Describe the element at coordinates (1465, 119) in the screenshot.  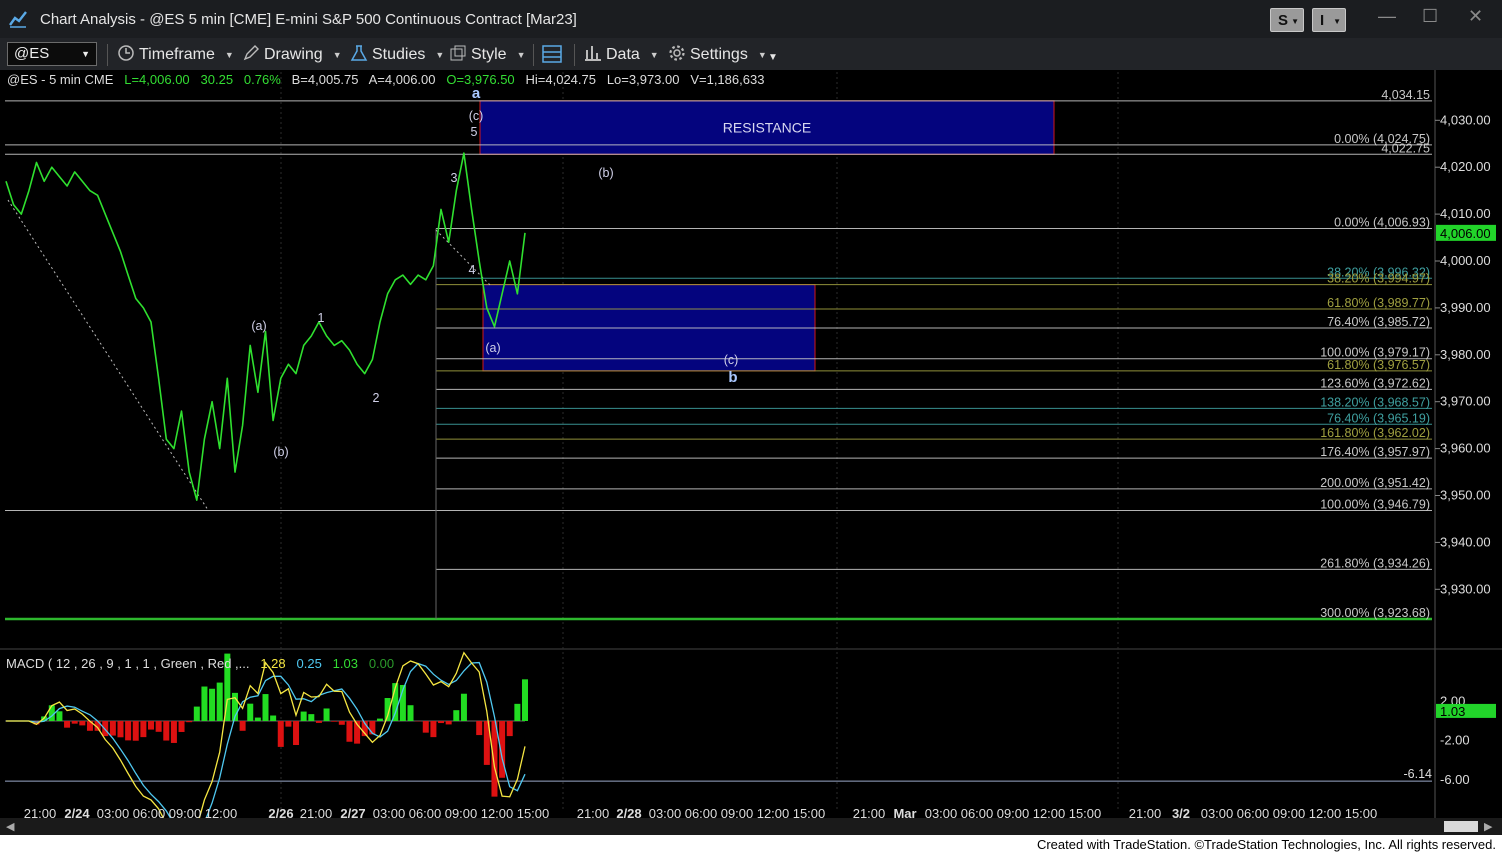
I see `price-tick-label: 4,030.00` at that location.